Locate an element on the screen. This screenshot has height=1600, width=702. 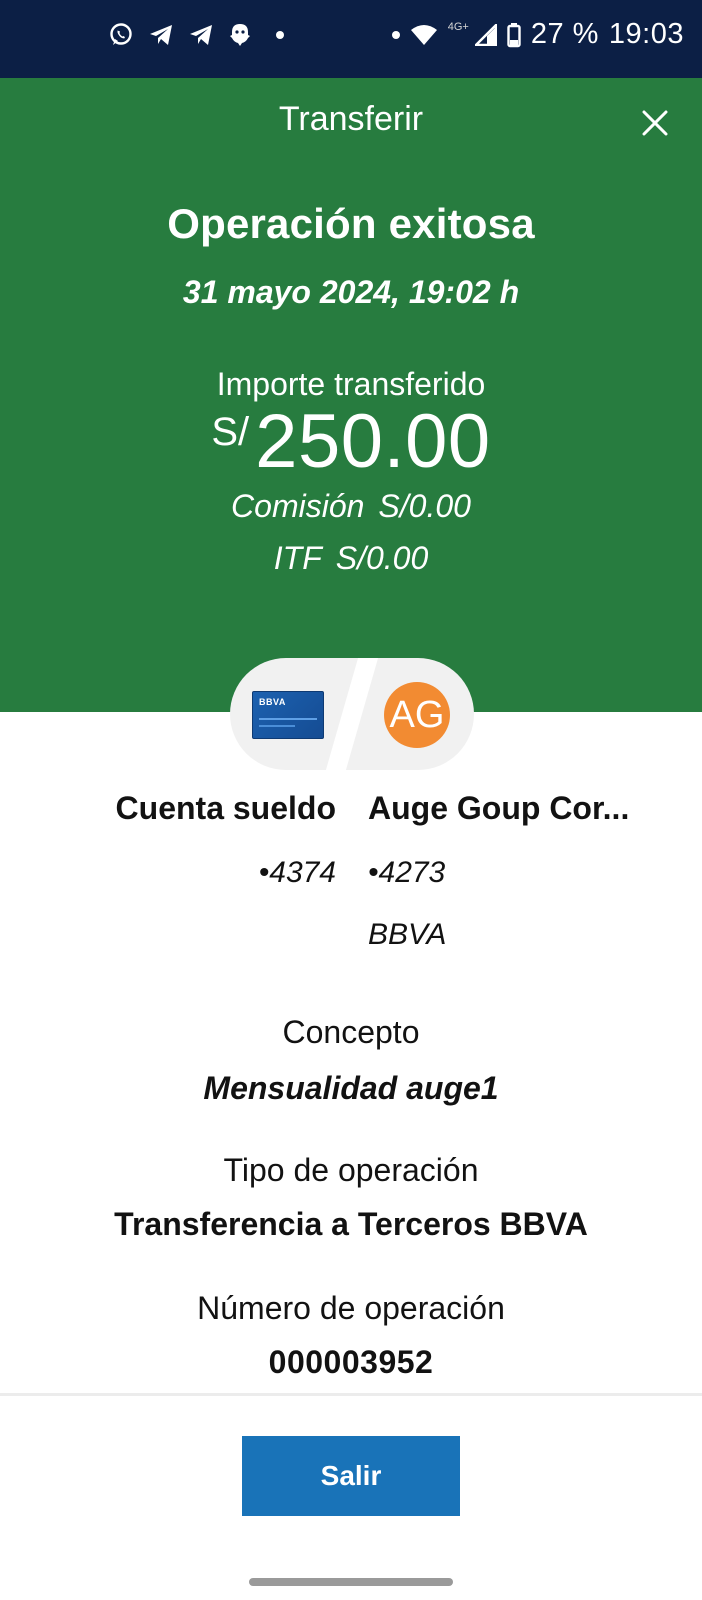
transferred-amount: S/250.00 is located at coordinates (351, 442).